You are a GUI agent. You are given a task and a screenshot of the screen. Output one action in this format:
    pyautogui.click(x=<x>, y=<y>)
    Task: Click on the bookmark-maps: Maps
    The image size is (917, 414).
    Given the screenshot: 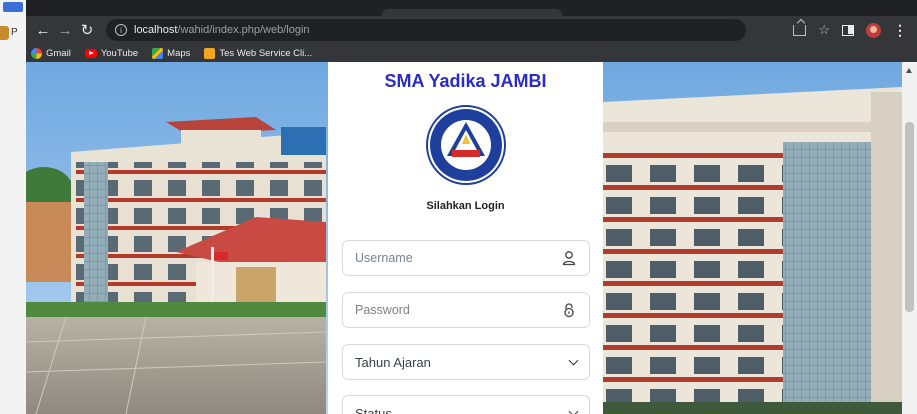 What is the action you would take?
    pyautogui.click(x=171, y=53)
    